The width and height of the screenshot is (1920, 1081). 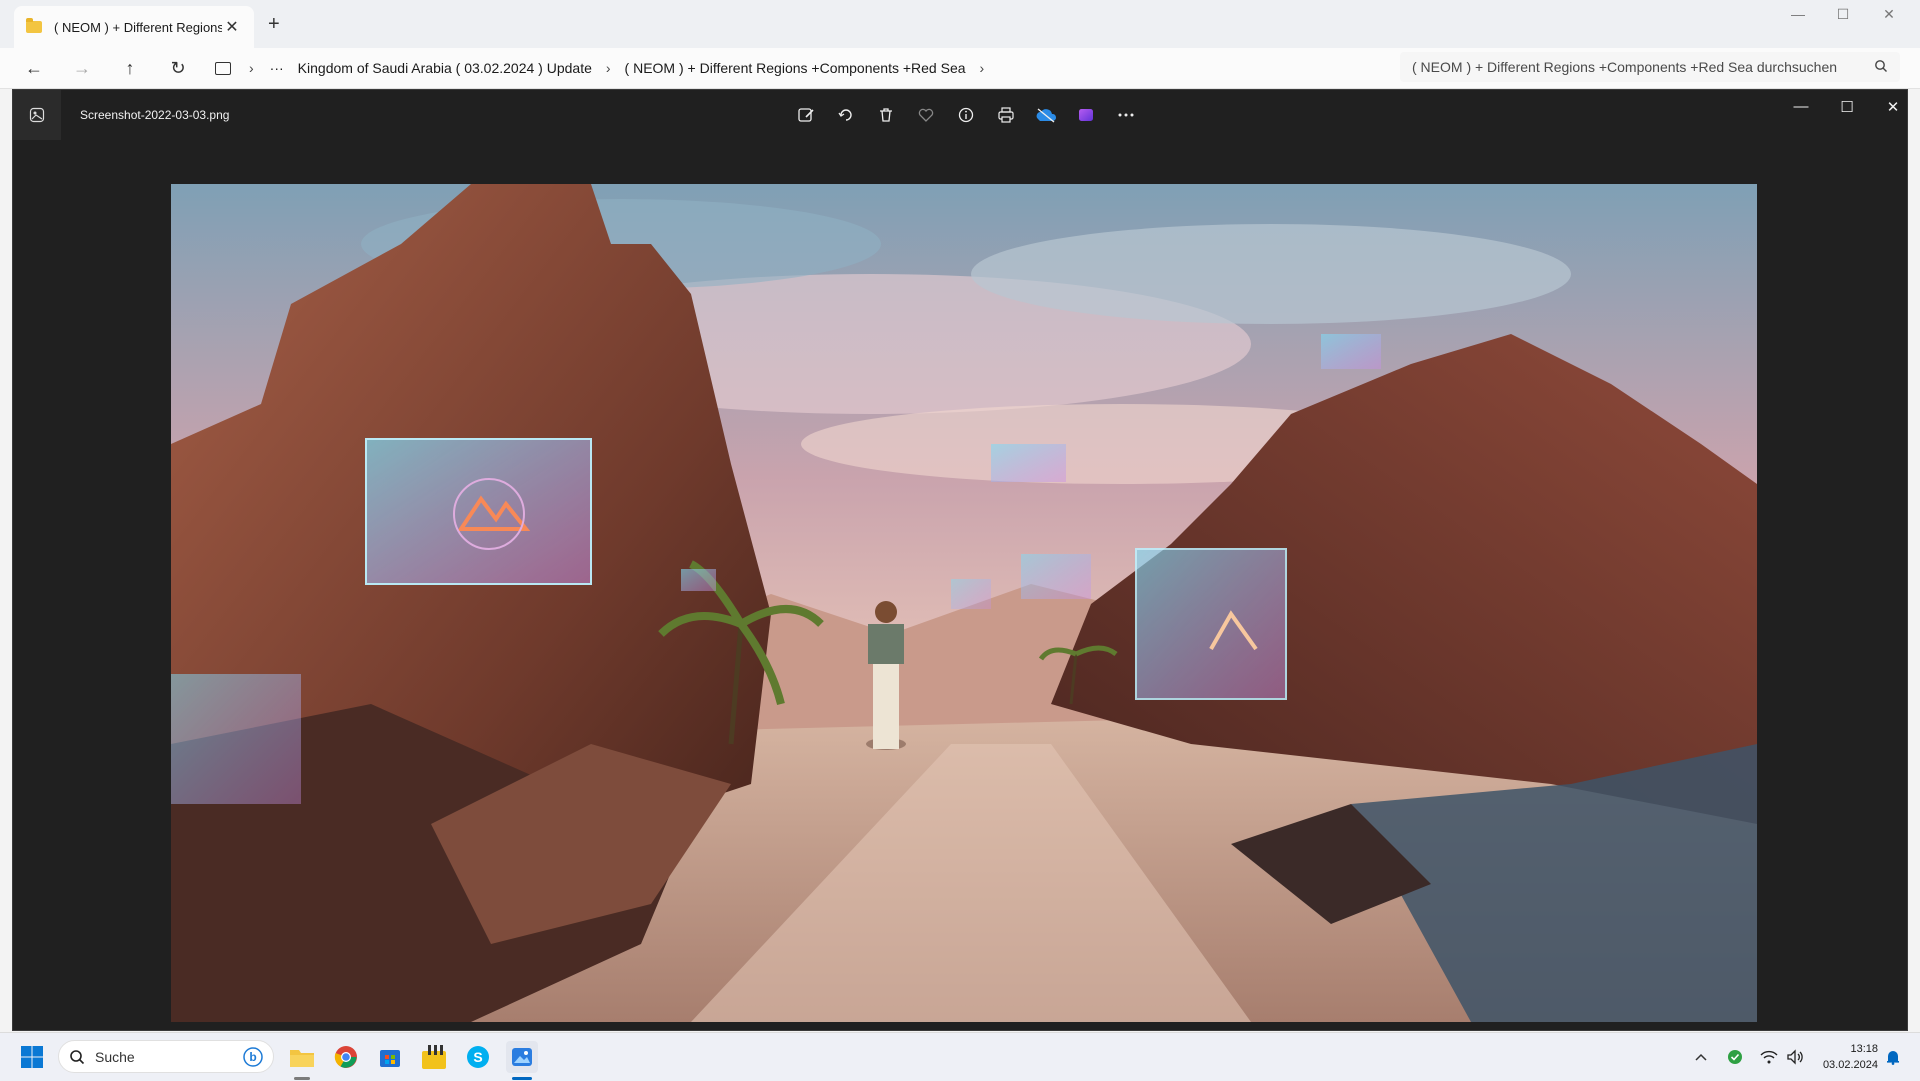 I want to click on explorer-tab: ( NEOM ) + Different Regions ✕, so click(x=134, y=27).